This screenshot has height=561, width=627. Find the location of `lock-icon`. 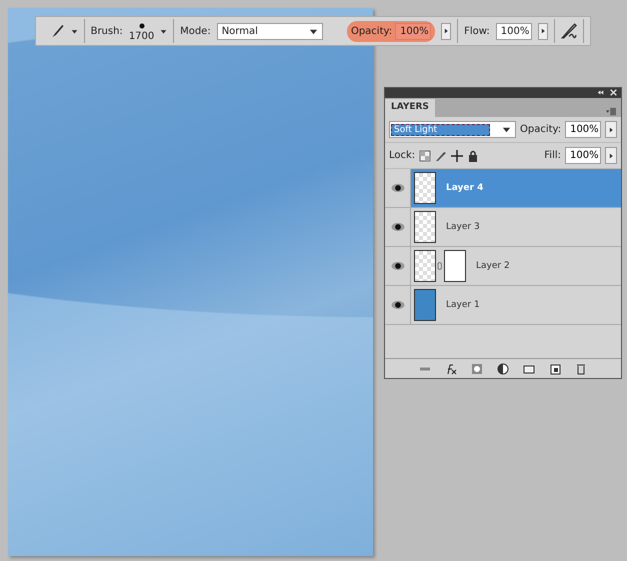

lock-icon is located at coordinates (473, 156).